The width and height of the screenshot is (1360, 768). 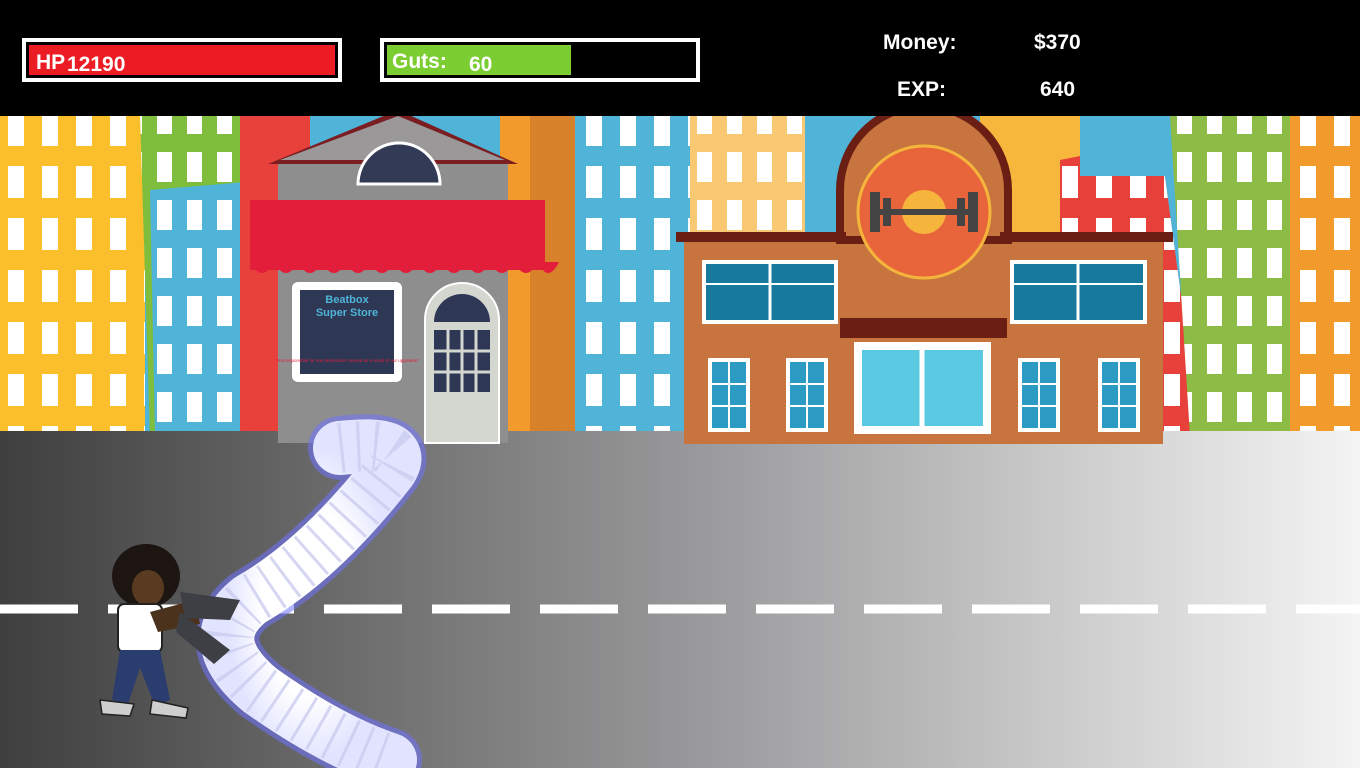 I want to click on exp-value: 640, so click(x=1058, y=89).